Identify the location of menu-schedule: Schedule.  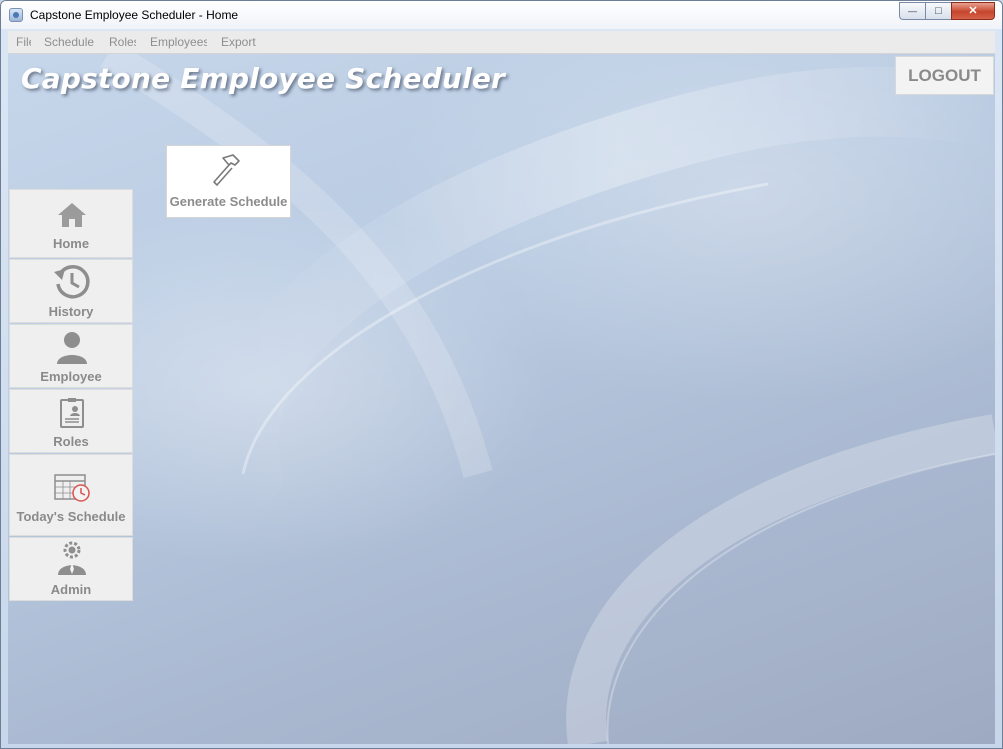
(70, 42).